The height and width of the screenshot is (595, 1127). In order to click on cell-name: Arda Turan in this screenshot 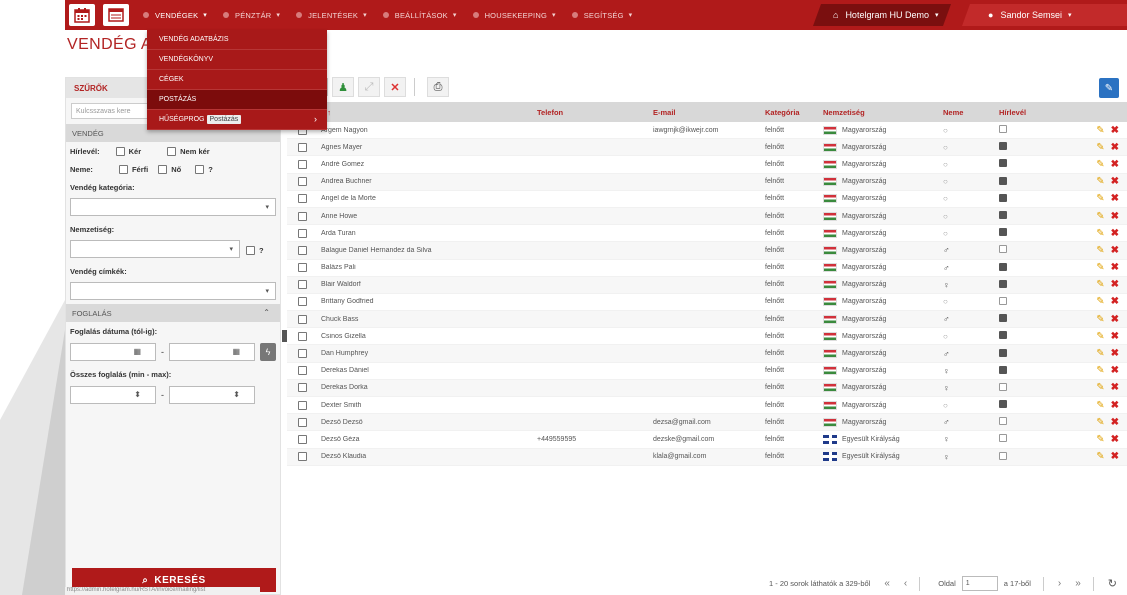, I will do `click(426, 233)`.